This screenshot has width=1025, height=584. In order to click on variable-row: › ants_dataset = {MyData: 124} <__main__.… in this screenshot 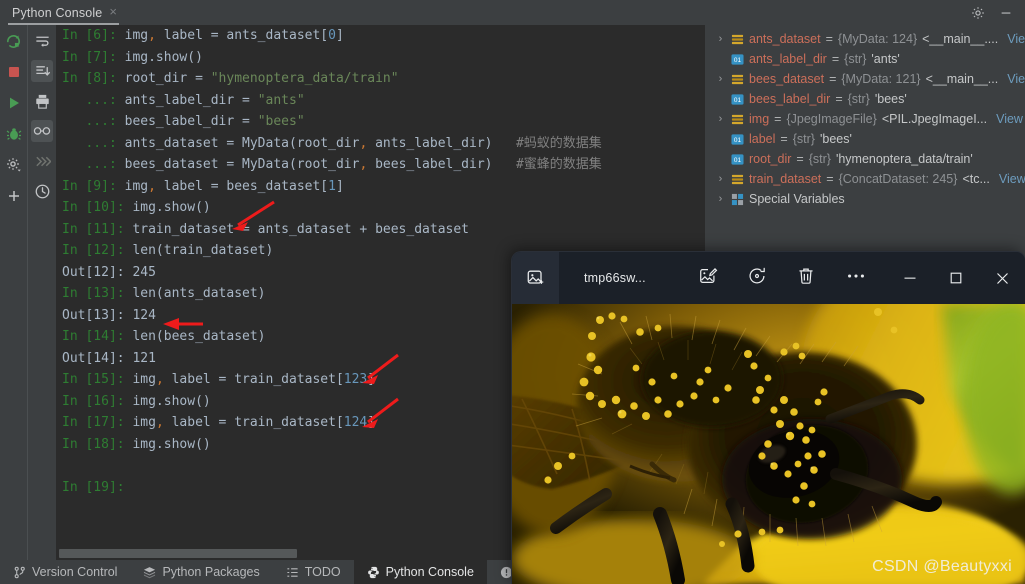, I will do `click(865, 39)`.